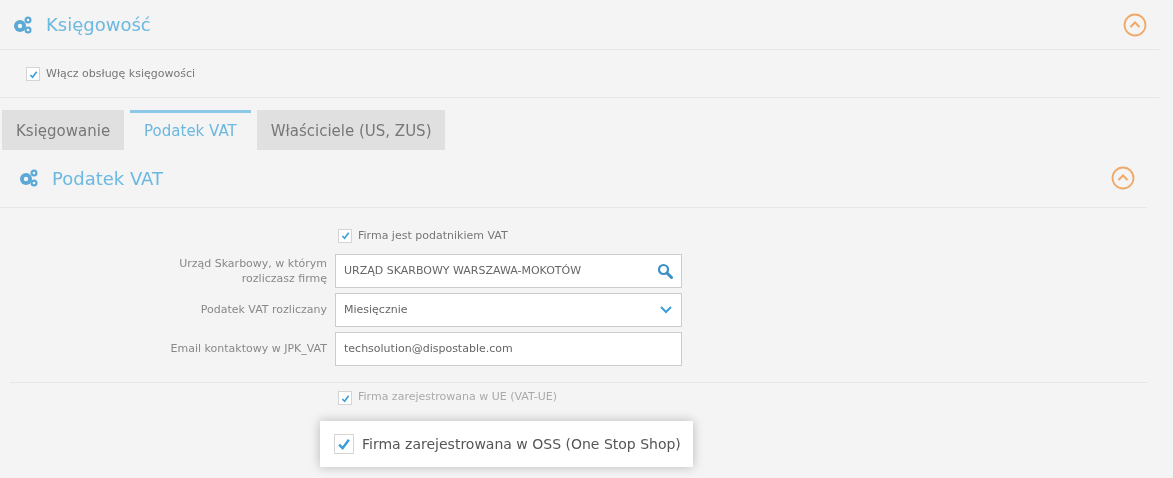 Image resolution: width=1173 pixels, height=478 pixels. Describe the element at coordinates (457, 397) in the screenshot. I see `checkbox-label: Firma zarejestrowana w UE (VAT-UE)` at that location.